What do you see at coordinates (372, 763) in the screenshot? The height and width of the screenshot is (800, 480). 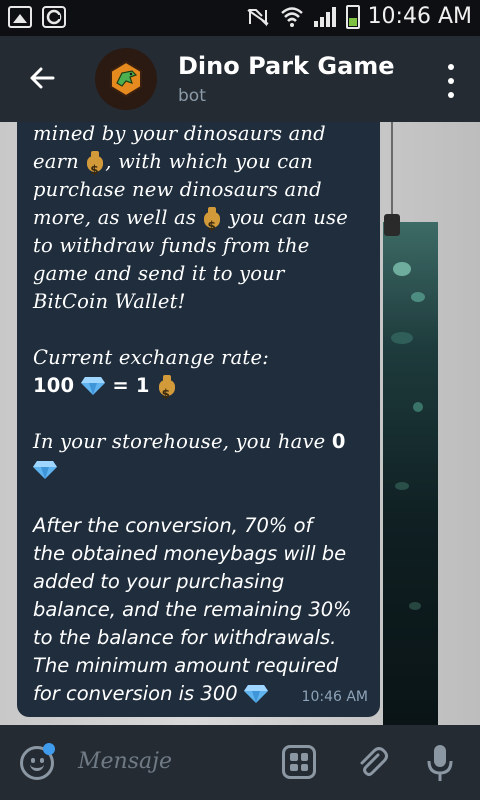 I see `attach-icon` at bounding box center [372, 763].